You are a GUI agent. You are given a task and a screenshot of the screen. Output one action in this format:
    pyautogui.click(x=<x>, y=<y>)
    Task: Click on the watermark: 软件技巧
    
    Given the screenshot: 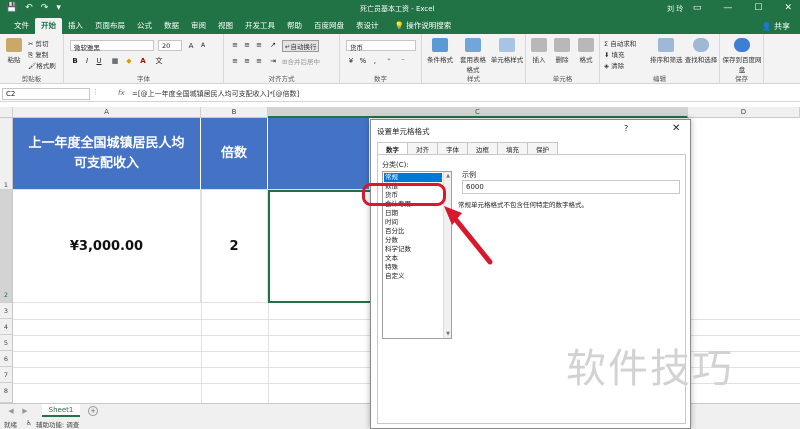 What is the action you would take?
    pyautogui.click(x=650, y=369)
    